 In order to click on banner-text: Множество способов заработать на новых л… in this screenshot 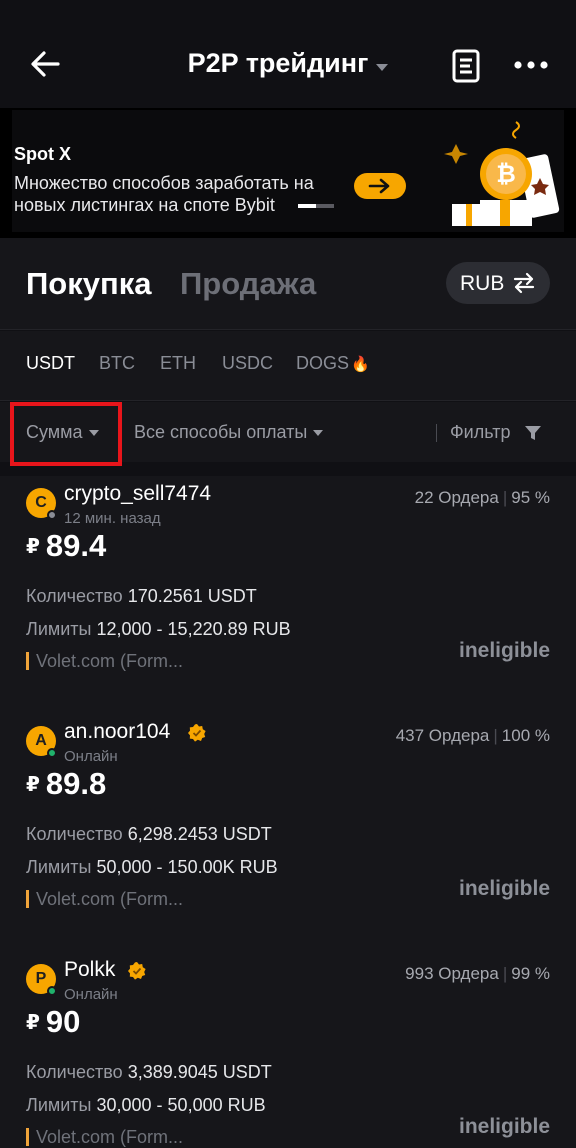, I will do `click(164, 194)`.